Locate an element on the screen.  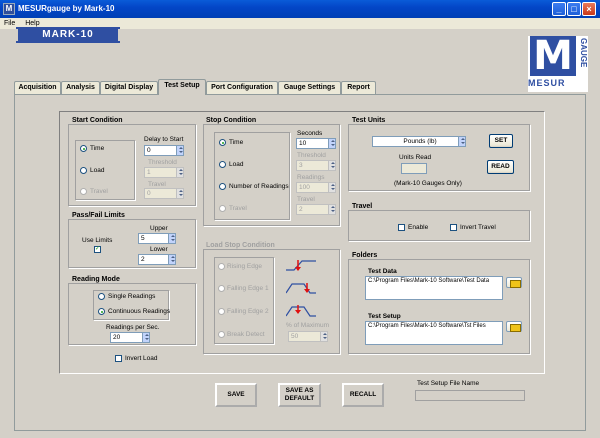
tab-acquisition: Acquisition is located at coordinates (37, 87).